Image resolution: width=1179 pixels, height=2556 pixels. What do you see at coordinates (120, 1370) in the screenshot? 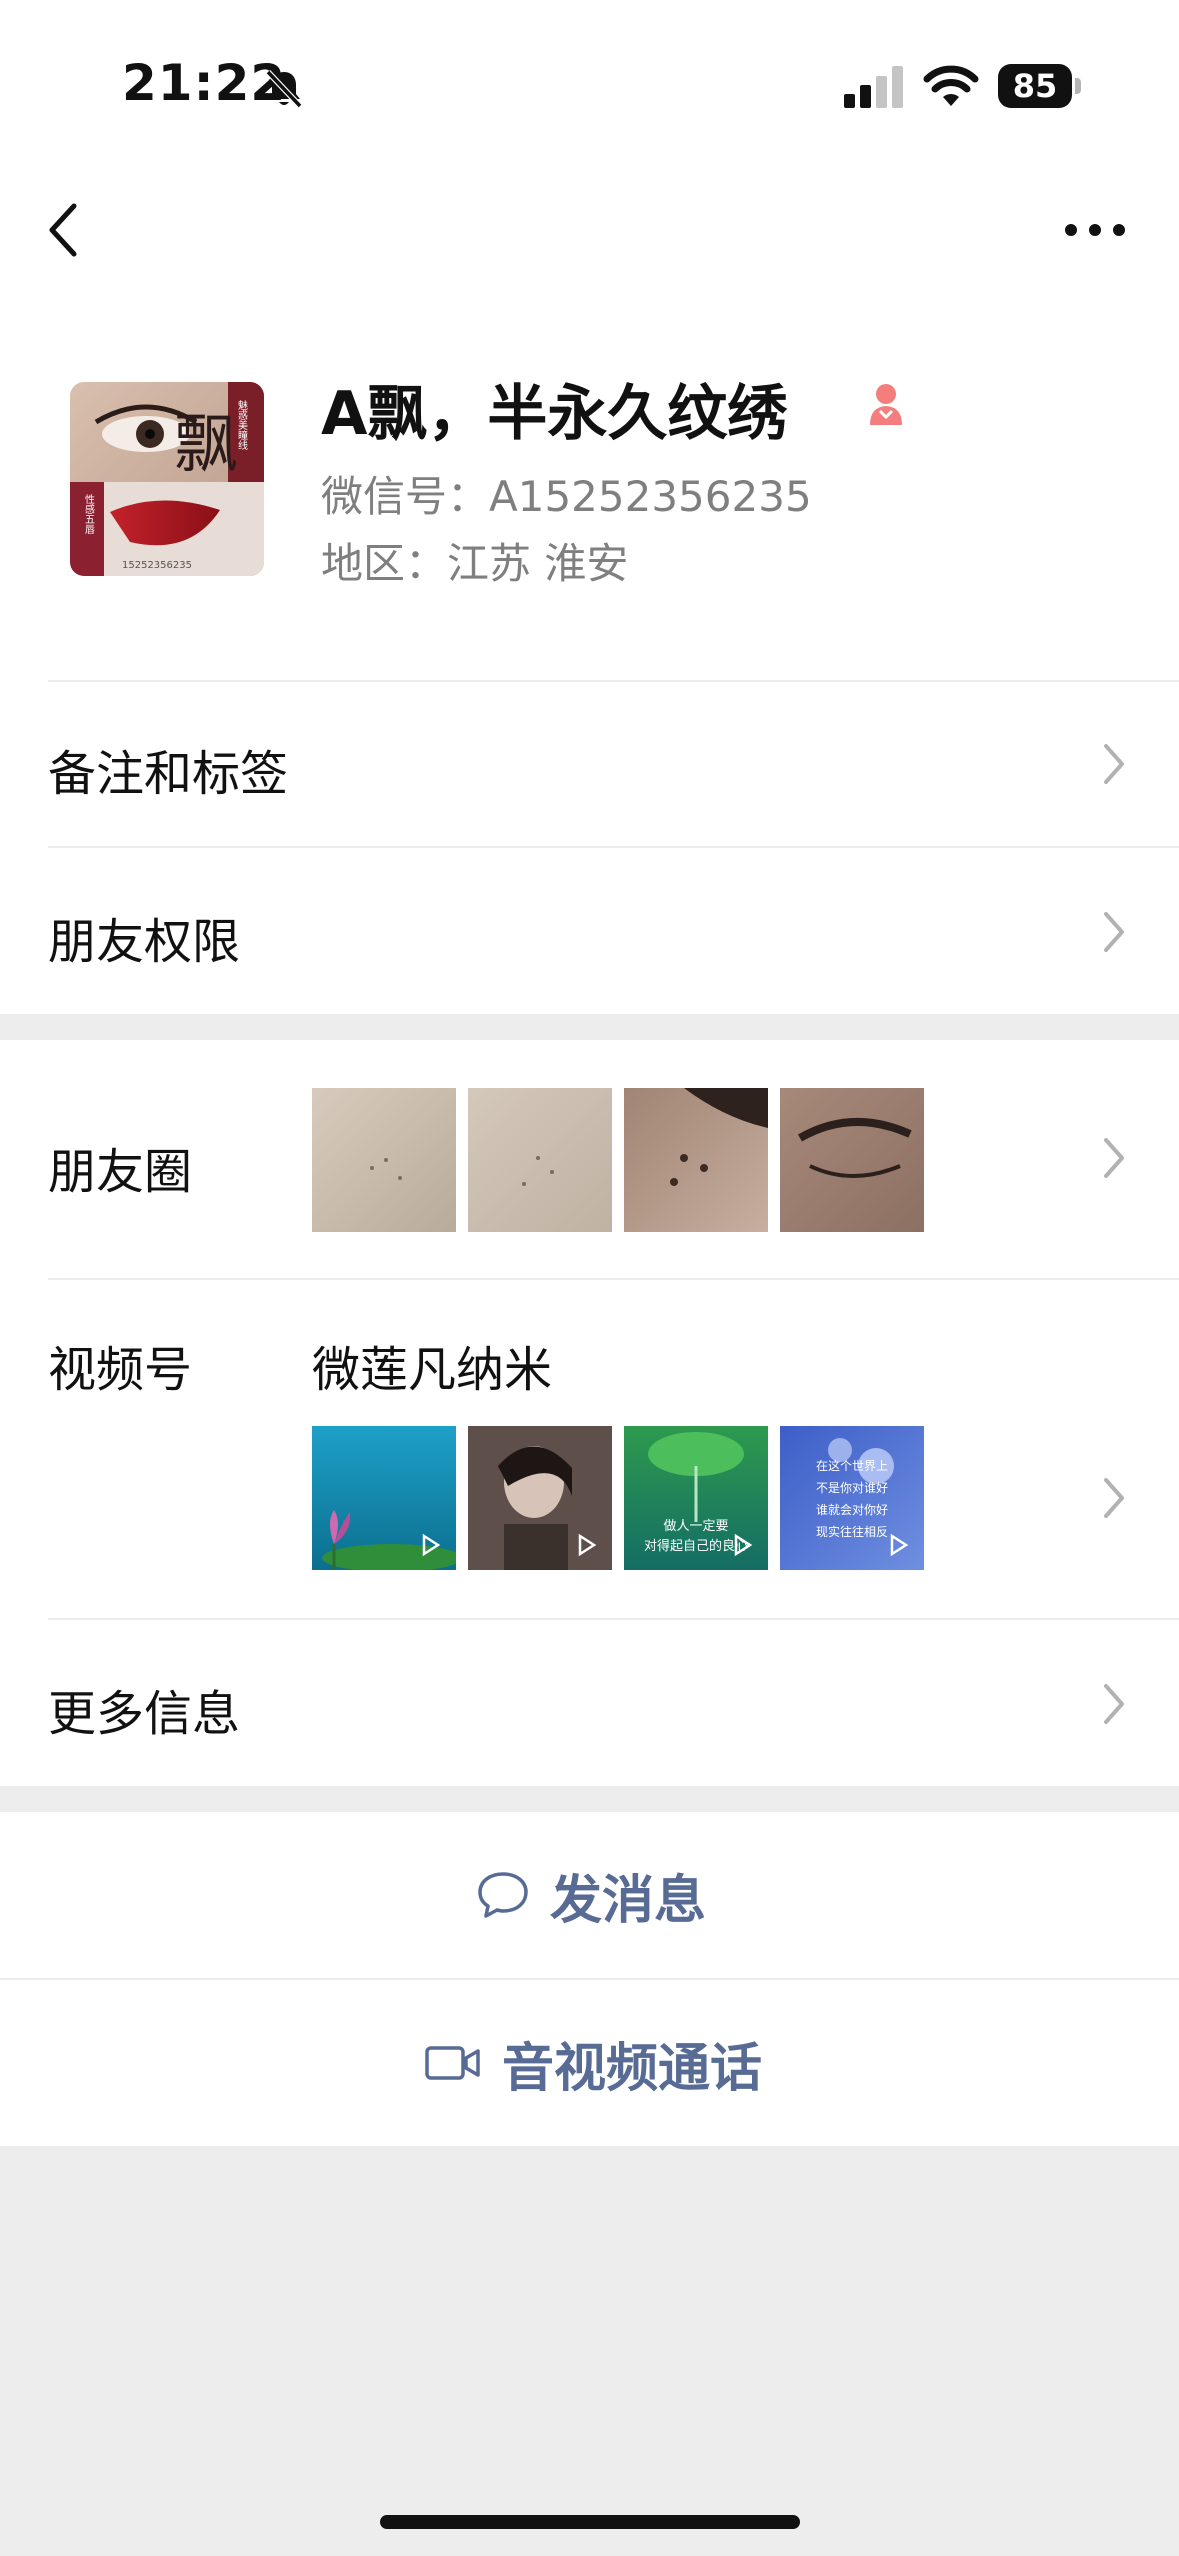
I see `channels-label: 视频号` at bounding box center [120, 1370].